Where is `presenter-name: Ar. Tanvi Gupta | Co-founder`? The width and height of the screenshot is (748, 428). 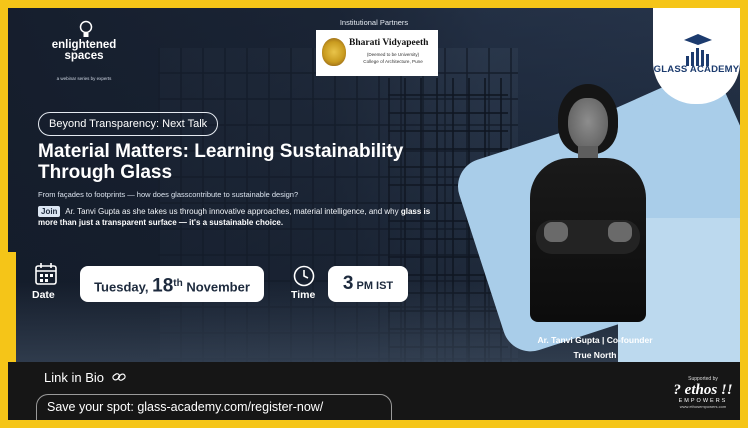 presenter-name: Ar. Tanvi Gupta | Co-founder is located at coordinates (595, 340).